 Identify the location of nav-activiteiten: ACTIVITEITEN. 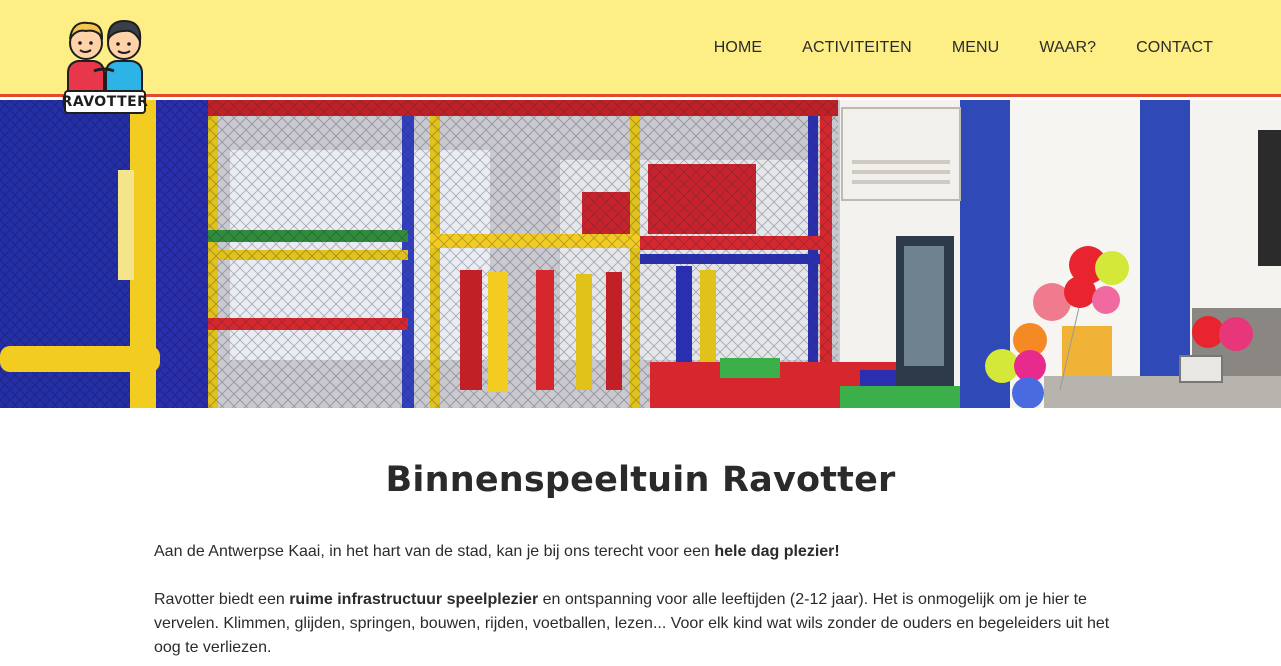
(857, 48).